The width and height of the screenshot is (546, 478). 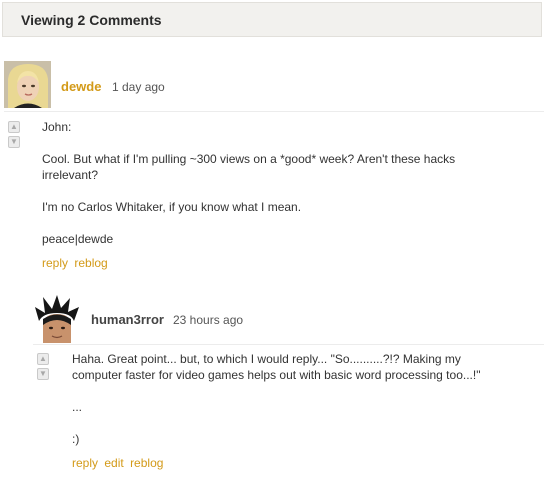 I want to click on comment-actions: reply edit reblog, so click(x=119, y=463).